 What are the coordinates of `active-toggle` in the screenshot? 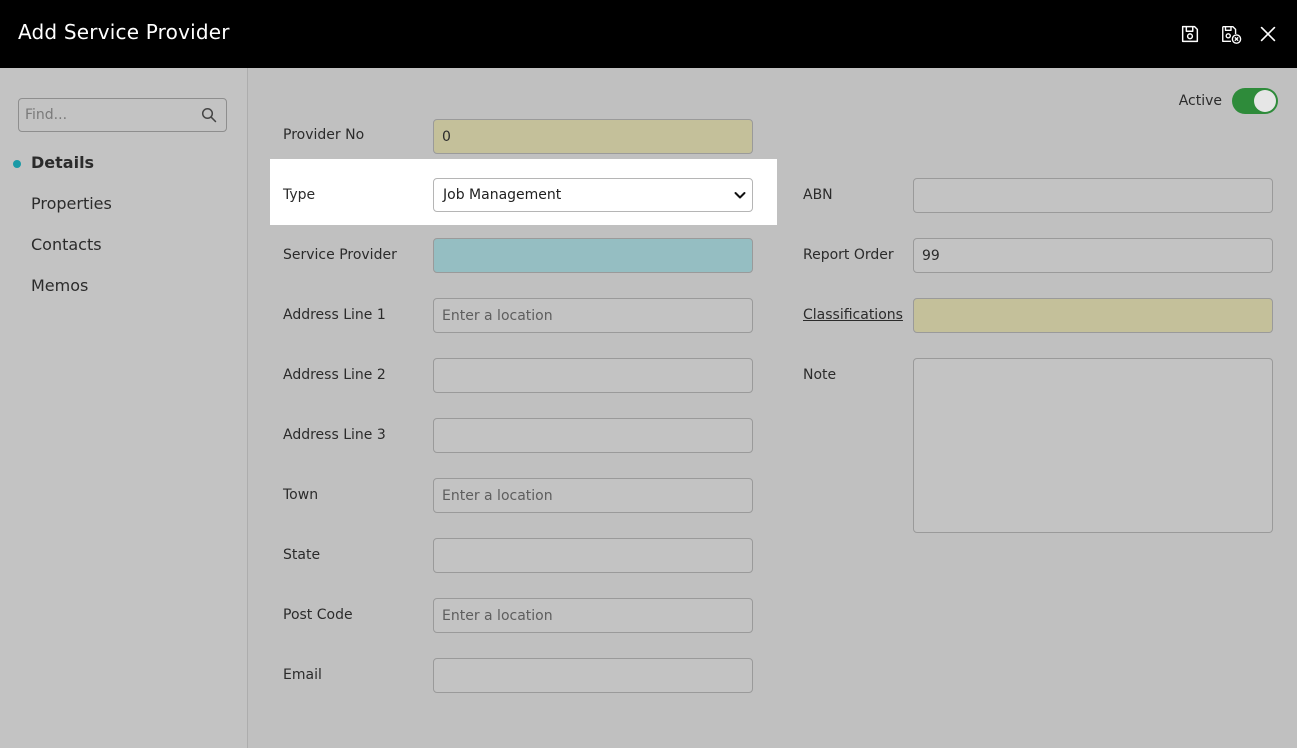 It's located at (1255, 101).